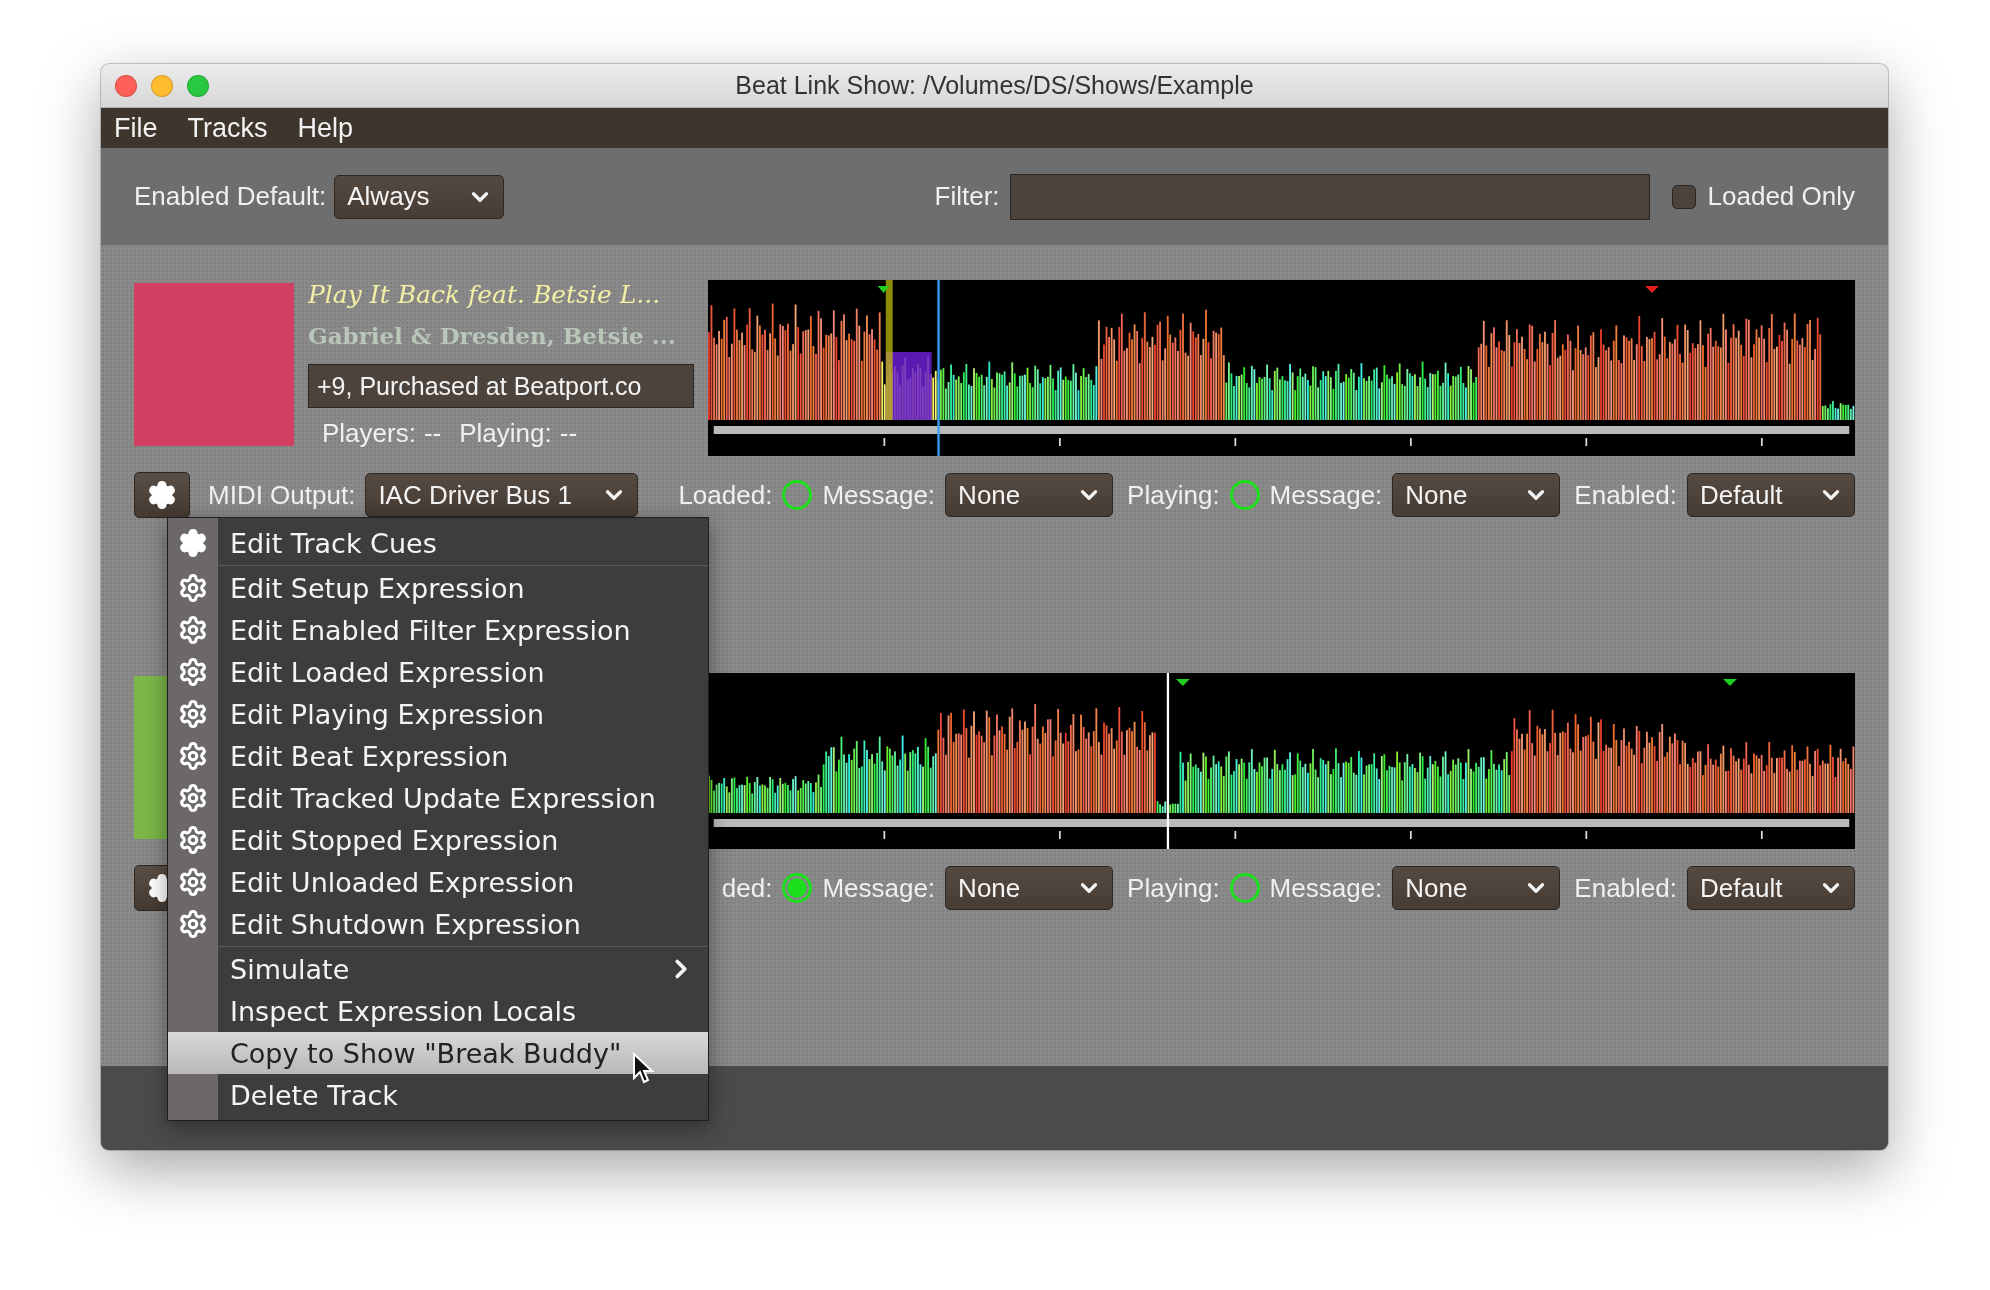  What do you see at coordinates (325, 128) in the screenshot?
I see `menu-title: Help` at bounding box center [325, 128].